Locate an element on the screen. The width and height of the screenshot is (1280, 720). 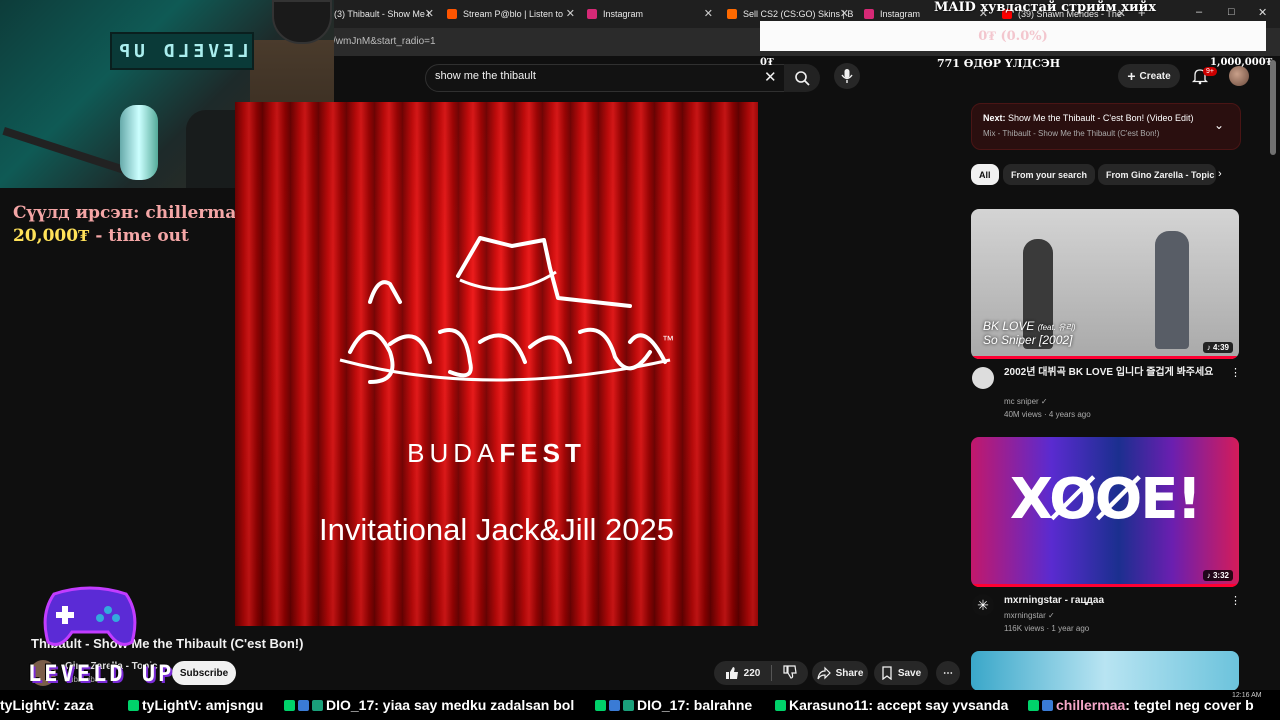
chip-from-channel: From Gino Zarella - Topic is located at coordinates (1157, 174).